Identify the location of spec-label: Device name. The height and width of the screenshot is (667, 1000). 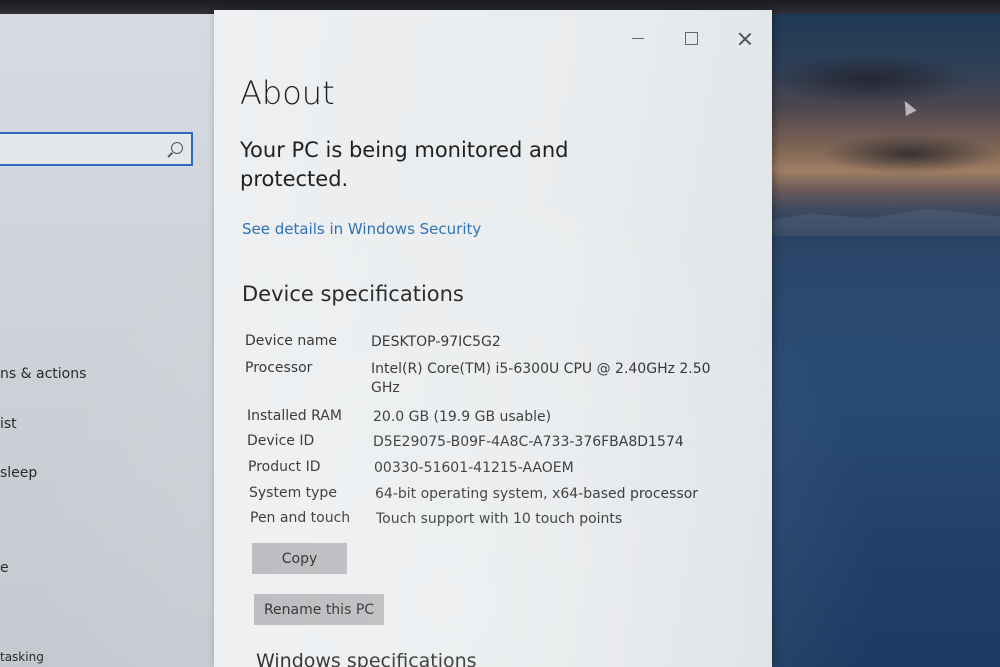
(291, 341).